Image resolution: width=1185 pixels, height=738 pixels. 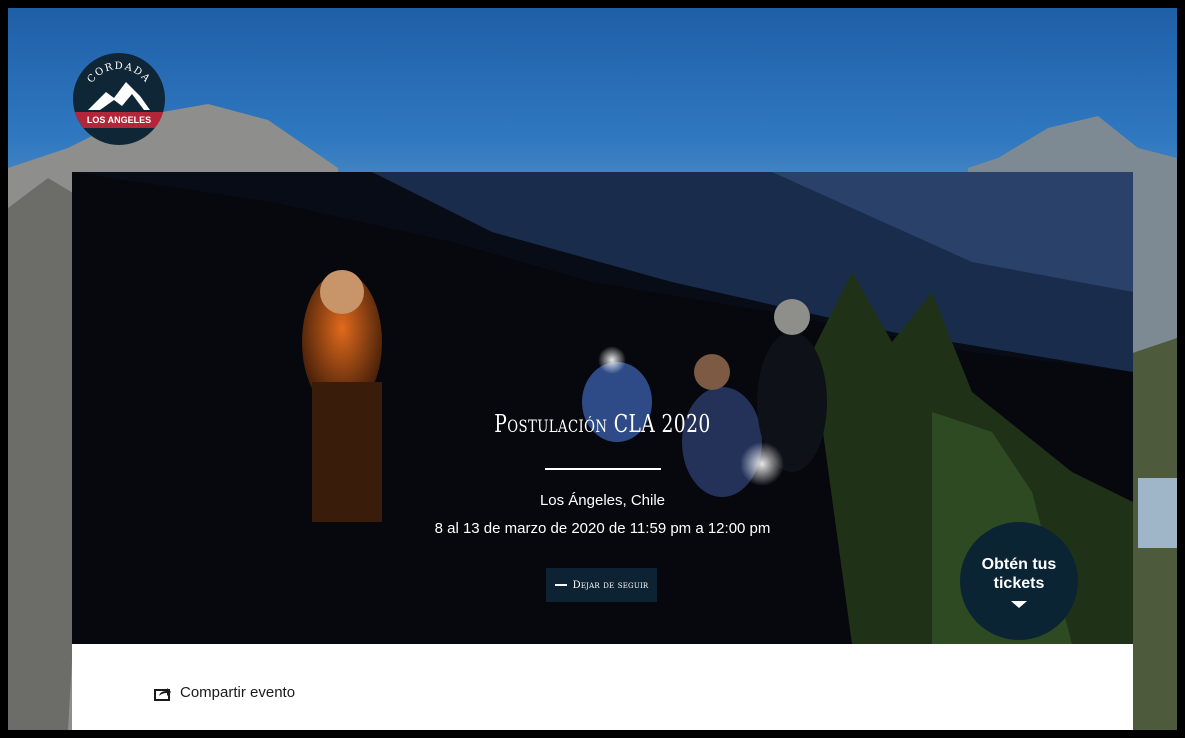 What do you see at coordinates (602, 500) in the screenshot?
I see `event-location: Los Ángeles, Chile` at bounding box center [602, 500].